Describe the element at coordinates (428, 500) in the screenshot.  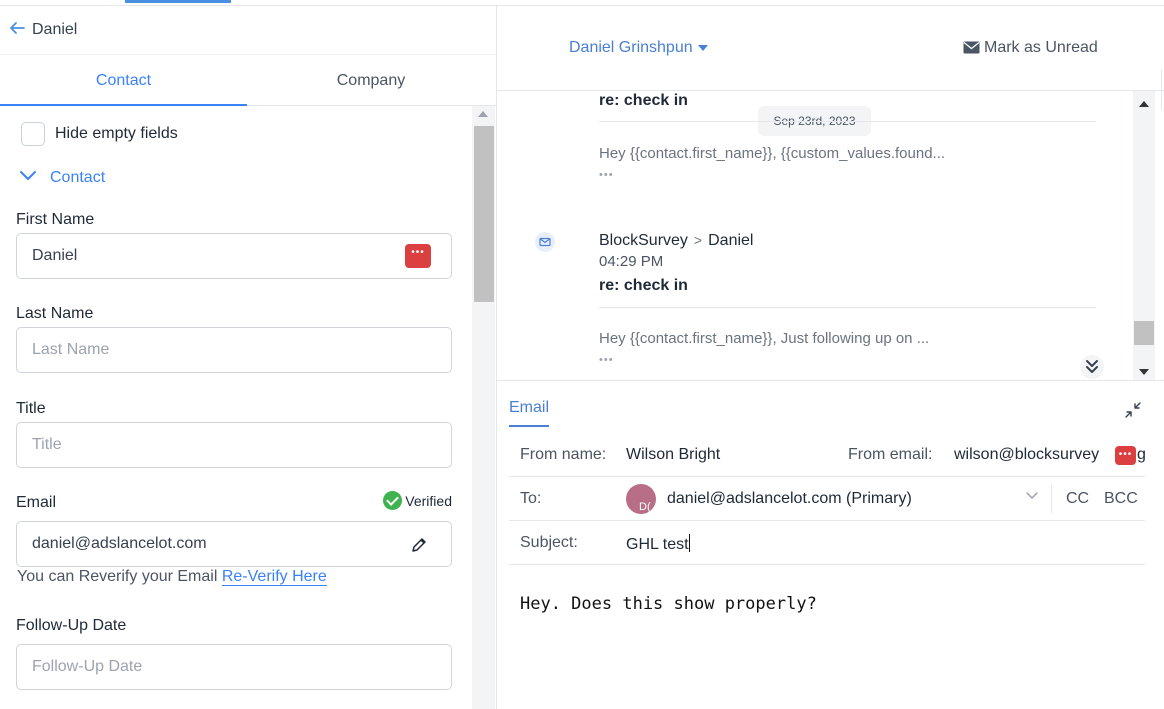
I see `verified-text: Verified` at that location.